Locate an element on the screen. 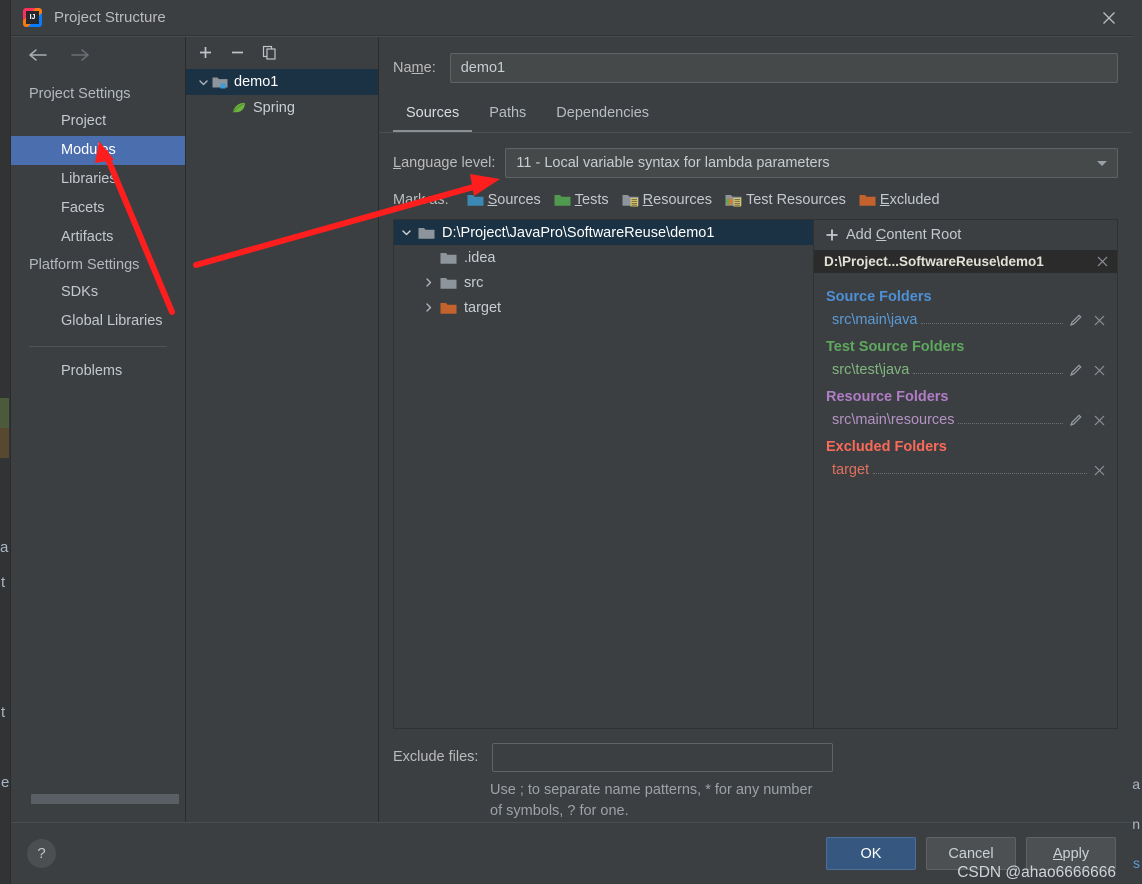 This screenshot has height=884, width=1142. section-title-test-source-folders: Test Source Folders is located at coordinates (895, 347).